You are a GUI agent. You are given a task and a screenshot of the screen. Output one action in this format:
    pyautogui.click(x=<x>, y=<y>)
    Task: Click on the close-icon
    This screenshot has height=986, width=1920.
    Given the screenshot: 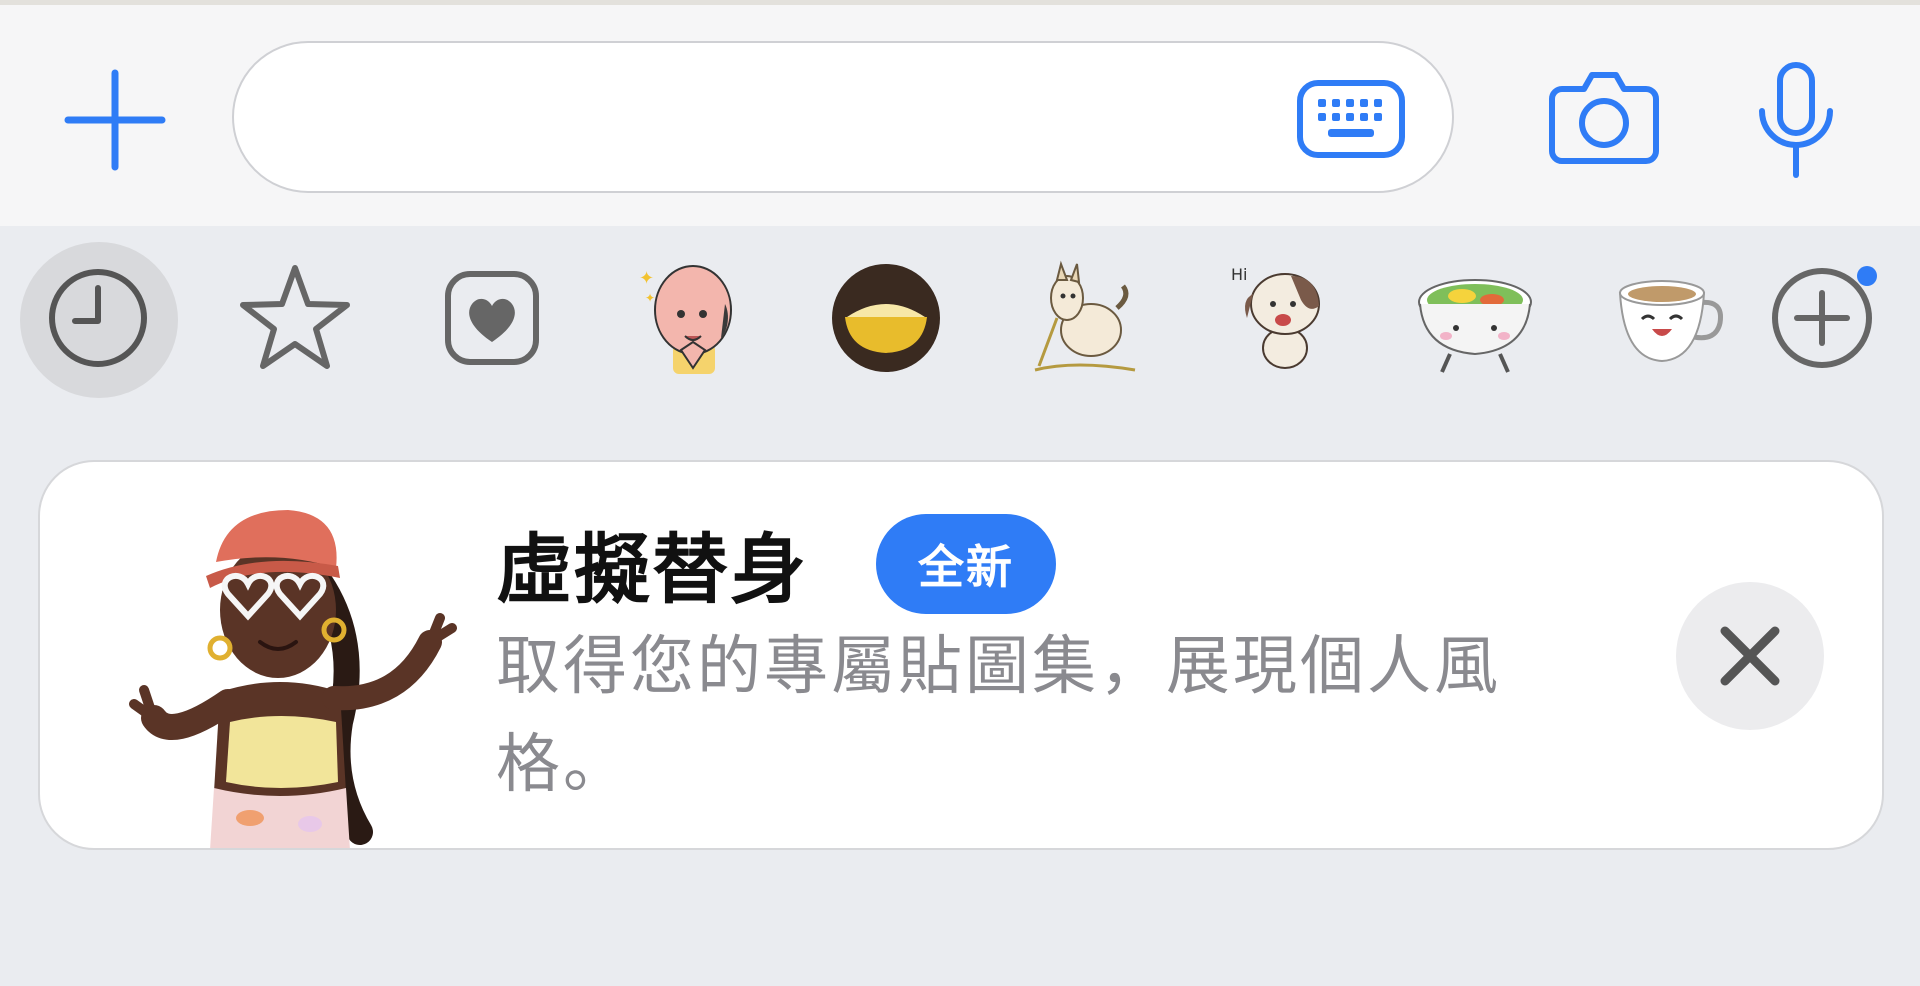 What is the action you would take?
    pyautogui.click(x=1750, y=656)
    